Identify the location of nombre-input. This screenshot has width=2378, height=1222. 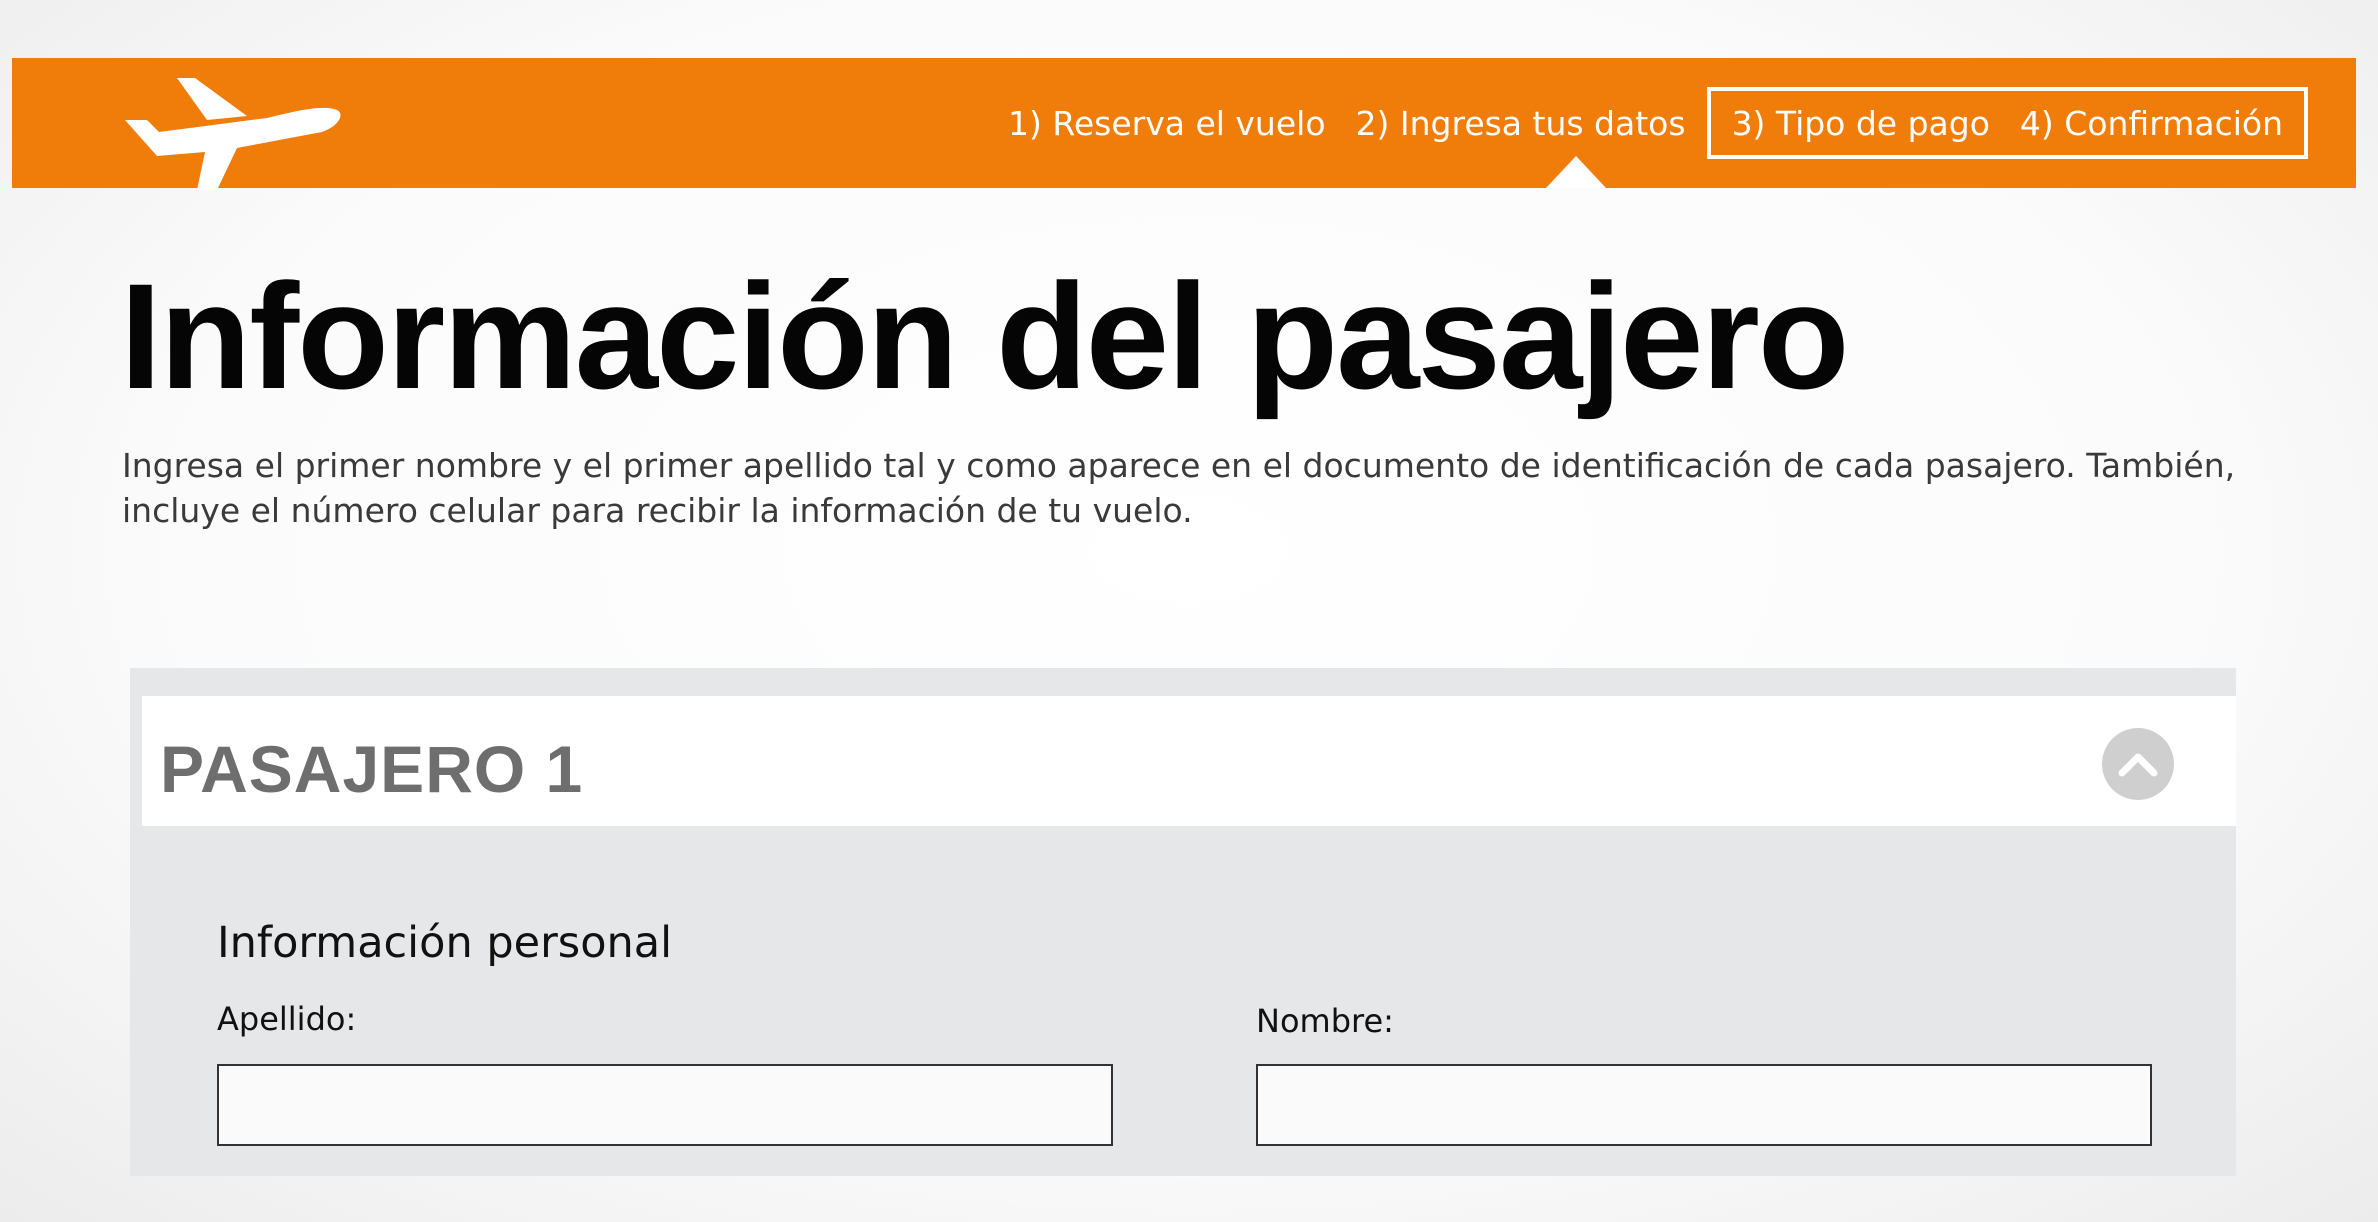
(1704, 1105).